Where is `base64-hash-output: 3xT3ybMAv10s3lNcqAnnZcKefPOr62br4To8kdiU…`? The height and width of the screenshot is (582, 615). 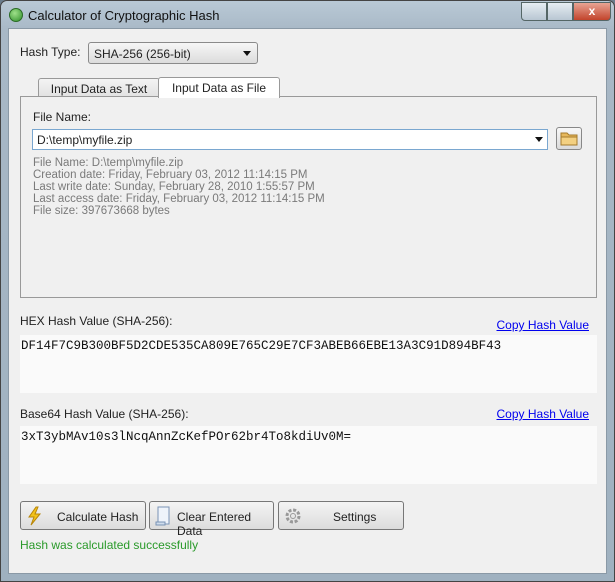 base64-hash-output: 3xT3ybMAv10s3lNcqAnnZcKefPOr62br4To8kdiU… is located at coordinates (308, 455).